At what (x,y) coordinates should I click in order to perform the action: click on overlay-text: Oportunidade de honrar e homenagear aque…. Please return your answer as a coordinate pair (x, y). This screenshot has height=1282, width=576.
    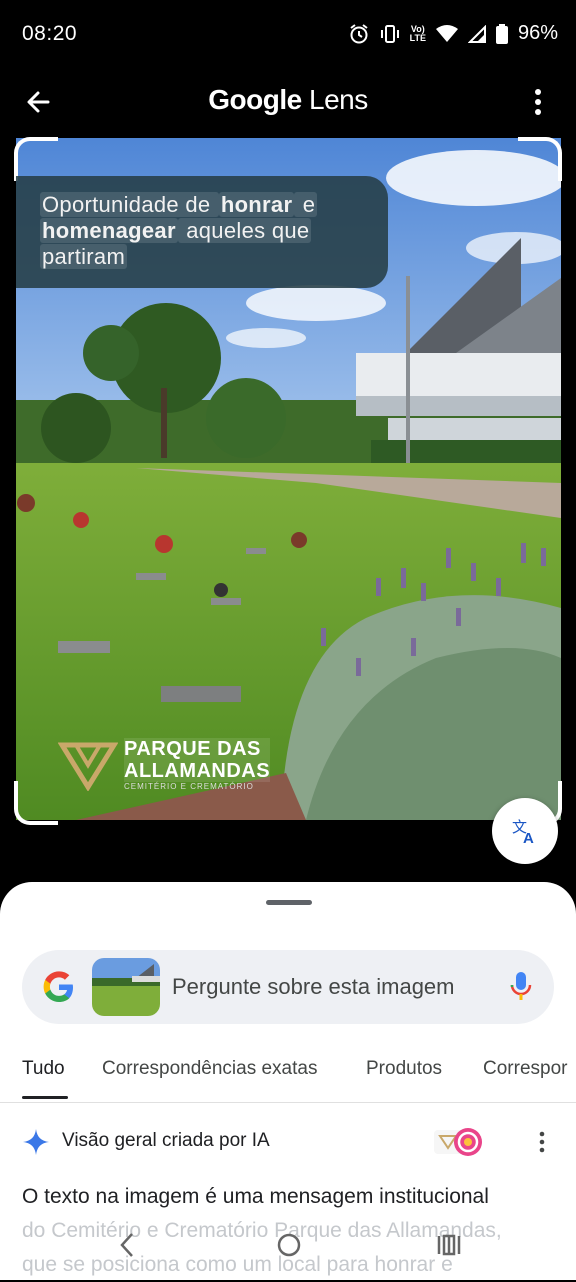
    Looking at the image, I should click on (179, 230).